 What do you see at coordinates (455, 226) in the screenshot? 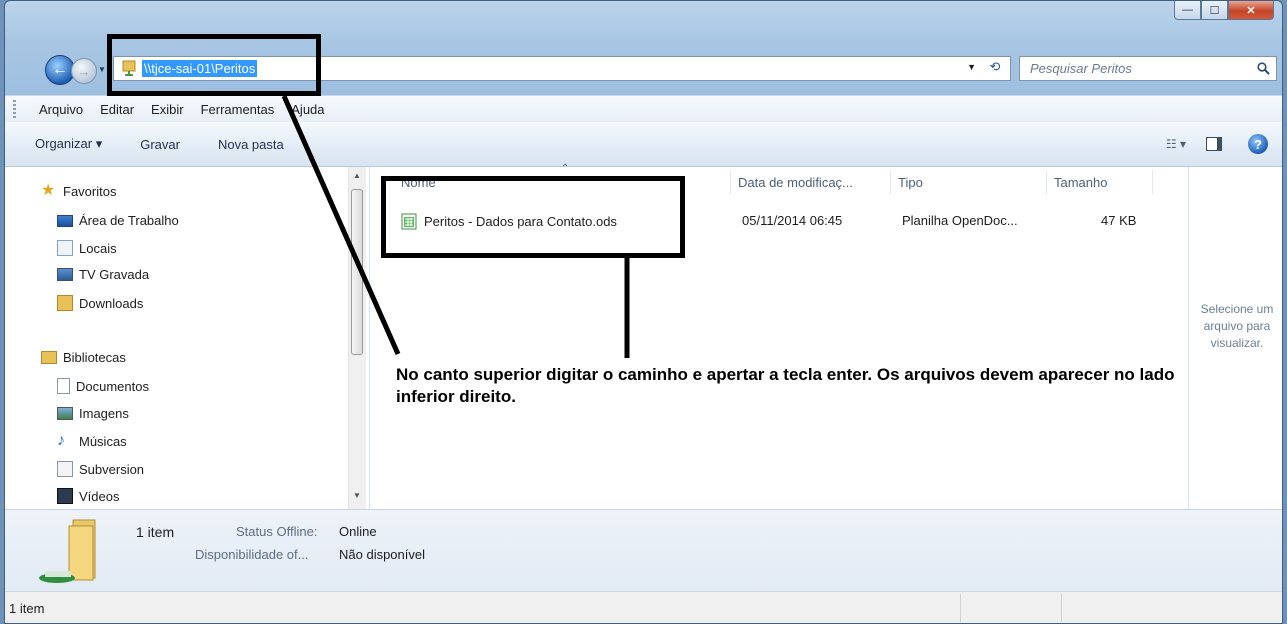
I see `annotation-lines` at bounding box center [455, 226].